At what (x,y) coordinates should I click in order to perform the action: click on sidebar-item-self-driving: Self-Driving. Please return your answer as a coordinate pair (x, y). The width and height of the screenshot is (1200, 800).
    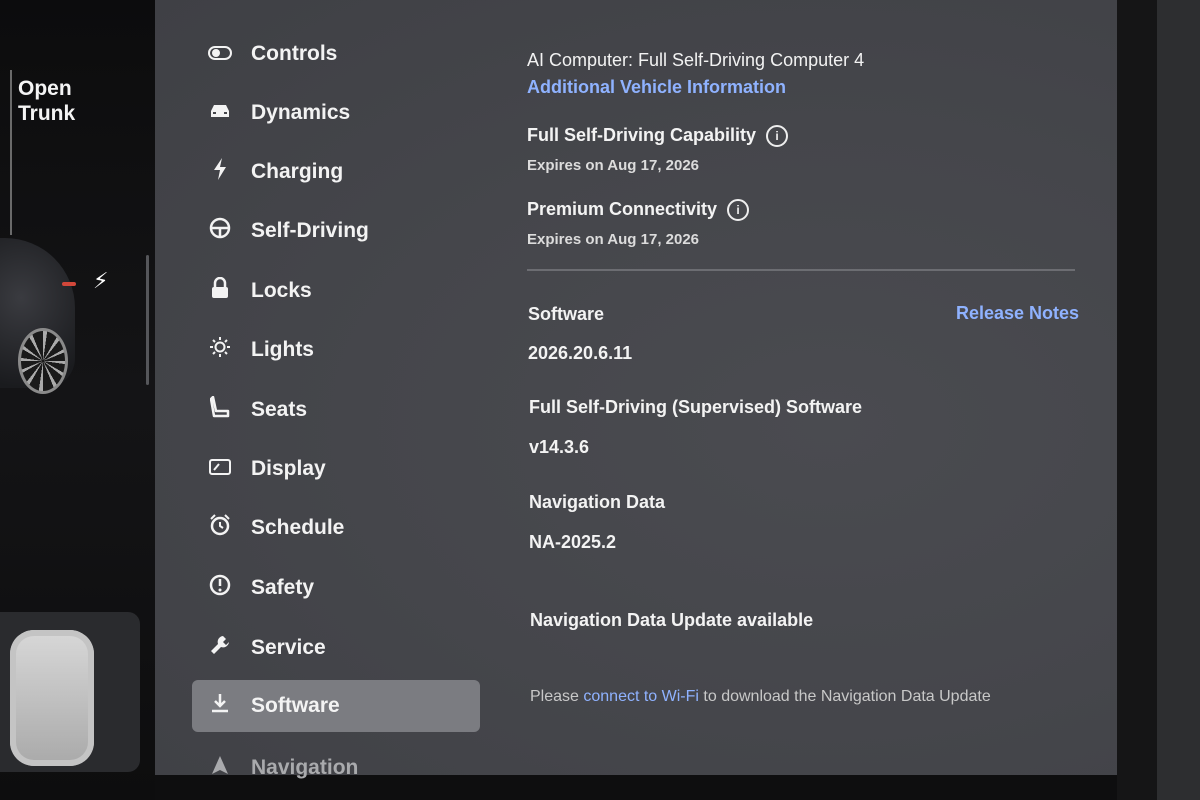
    Looking at the image, I should click on (336, 231).